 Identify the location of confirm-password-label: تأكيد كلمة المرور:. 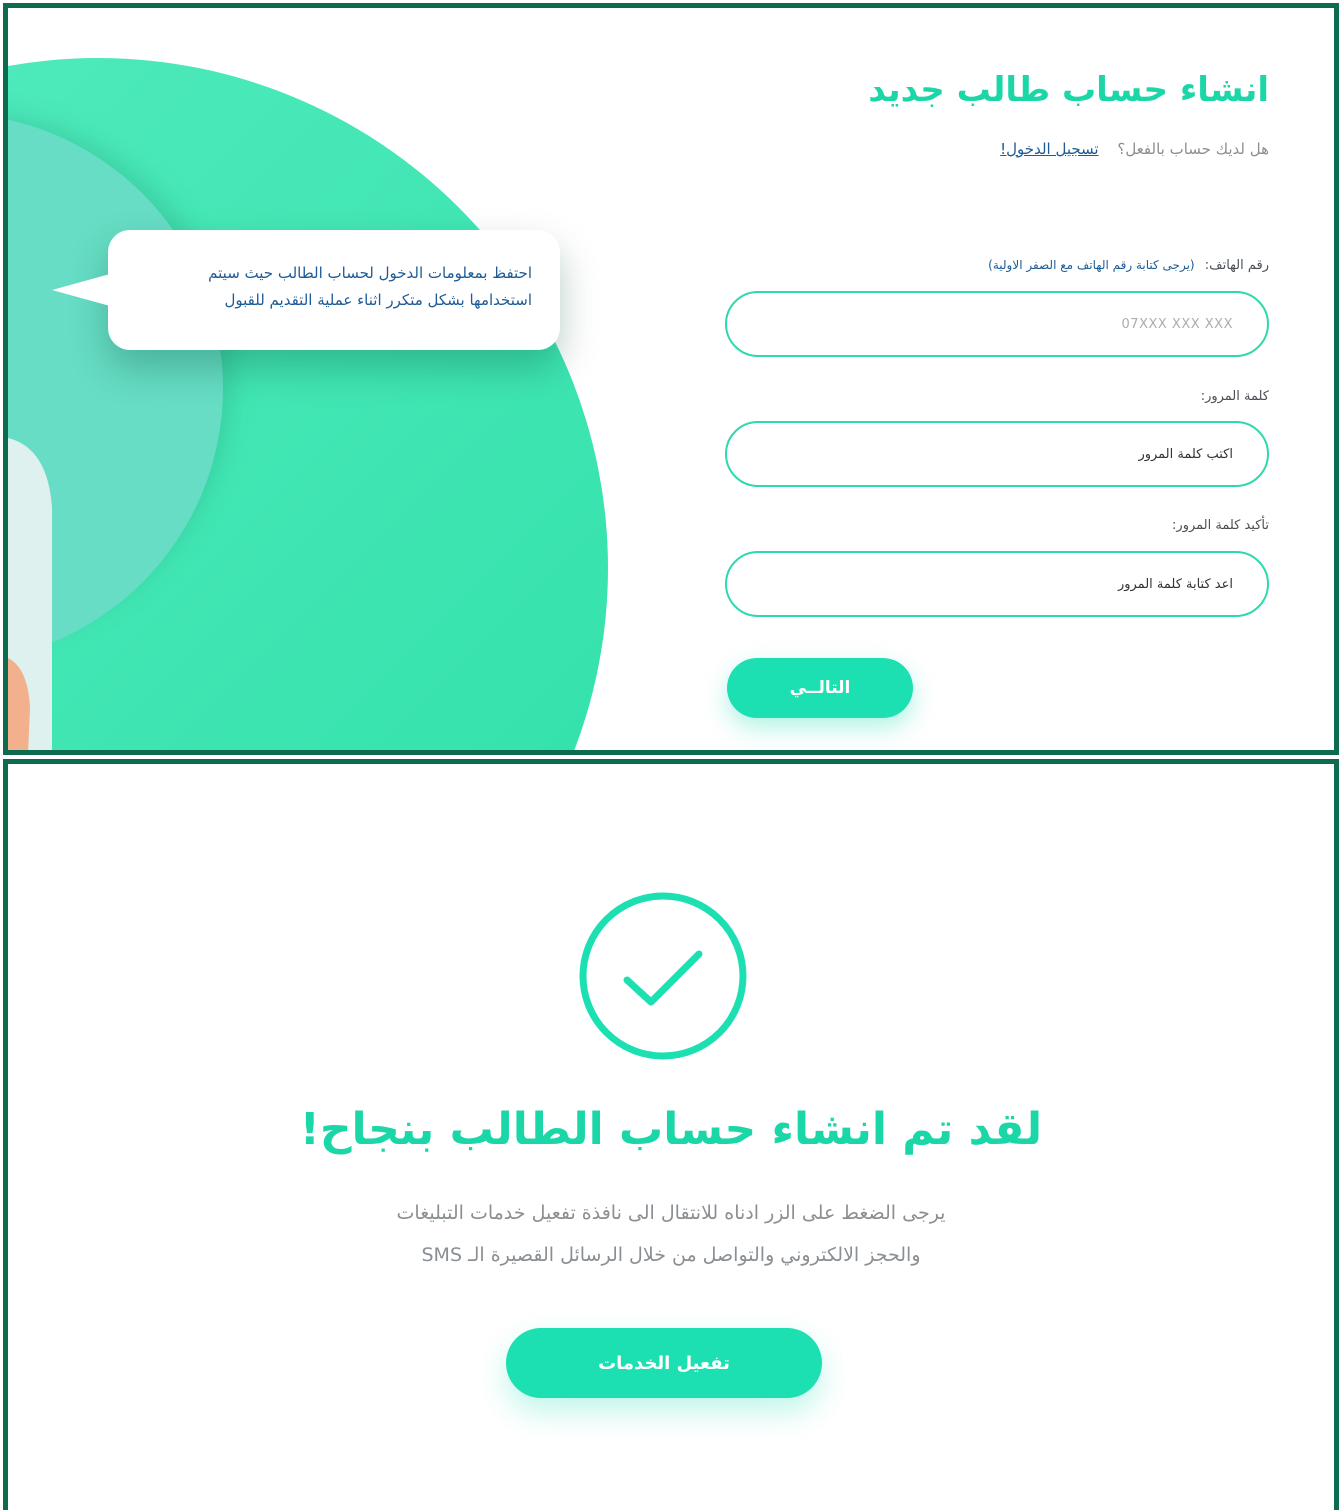
(1220, 525).